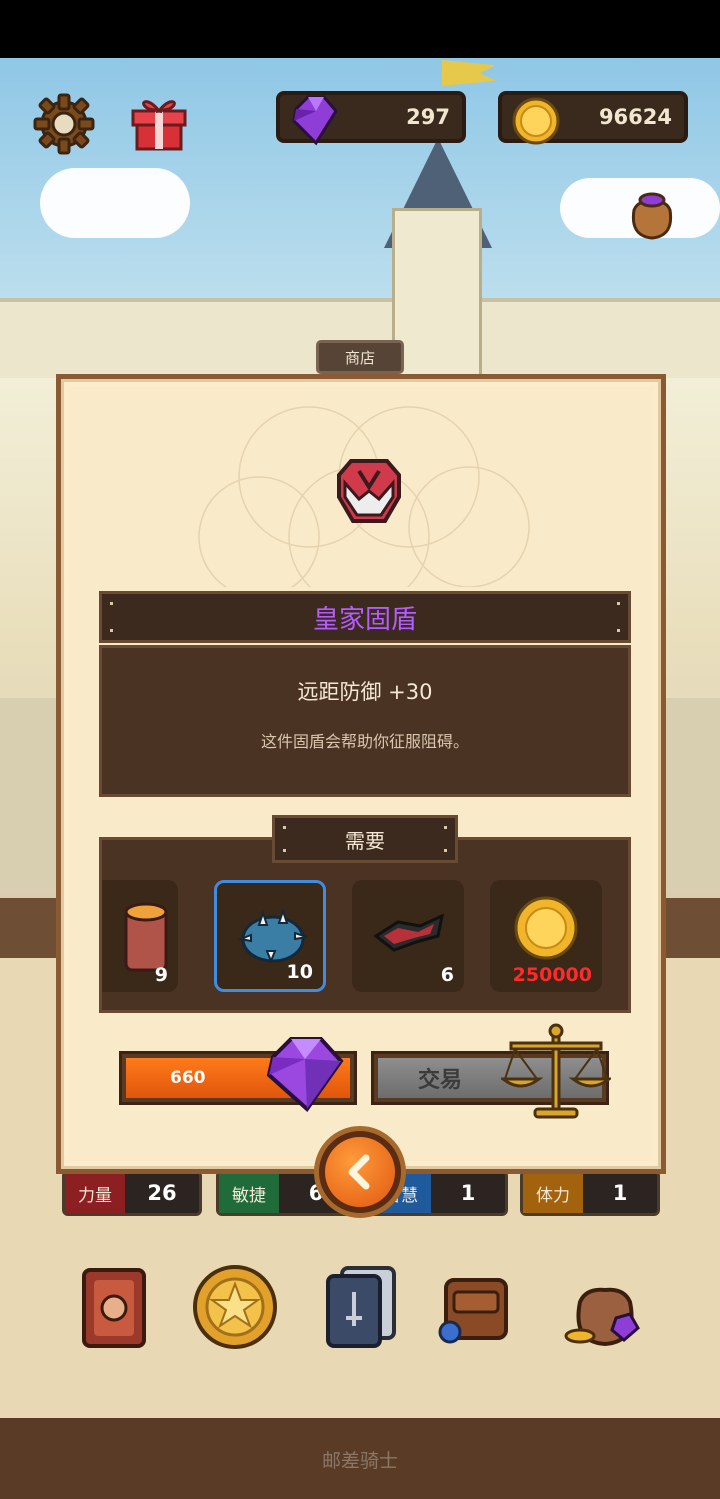 Image resolution: width=720 pixels, height=1499 pixels. I want to click on loot-bag-icon, so click(652, 212).